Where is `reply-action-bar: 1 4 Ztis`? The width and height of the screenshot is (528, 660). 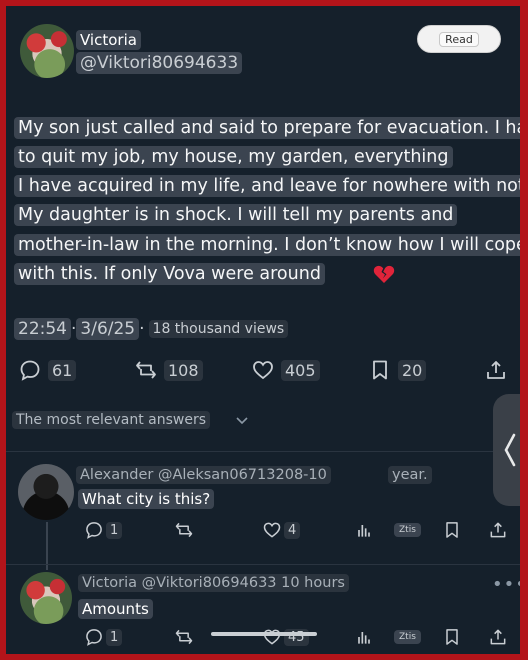 reply-action-bar: 1 4 Ztis is located at coordinates (263, 532).